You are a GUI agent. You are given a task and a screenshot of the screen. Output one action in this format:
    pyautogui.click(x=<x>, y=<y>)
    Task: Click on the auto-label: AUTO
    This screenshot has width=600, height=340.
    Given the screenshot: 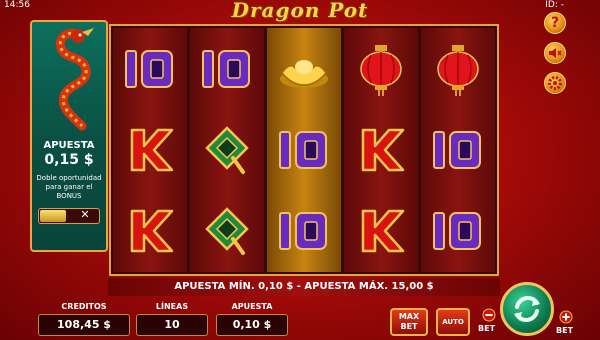 What is the action you would take?
    pyautogui.click(x=453, y=322)
    